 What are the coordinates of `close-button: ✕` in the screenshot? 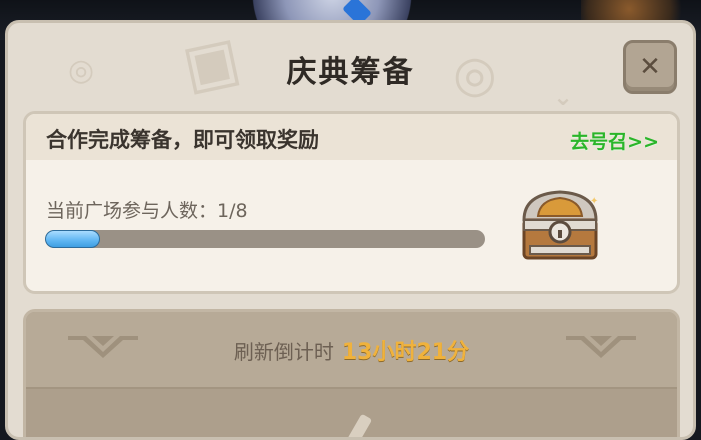 It's located at (650, 67).